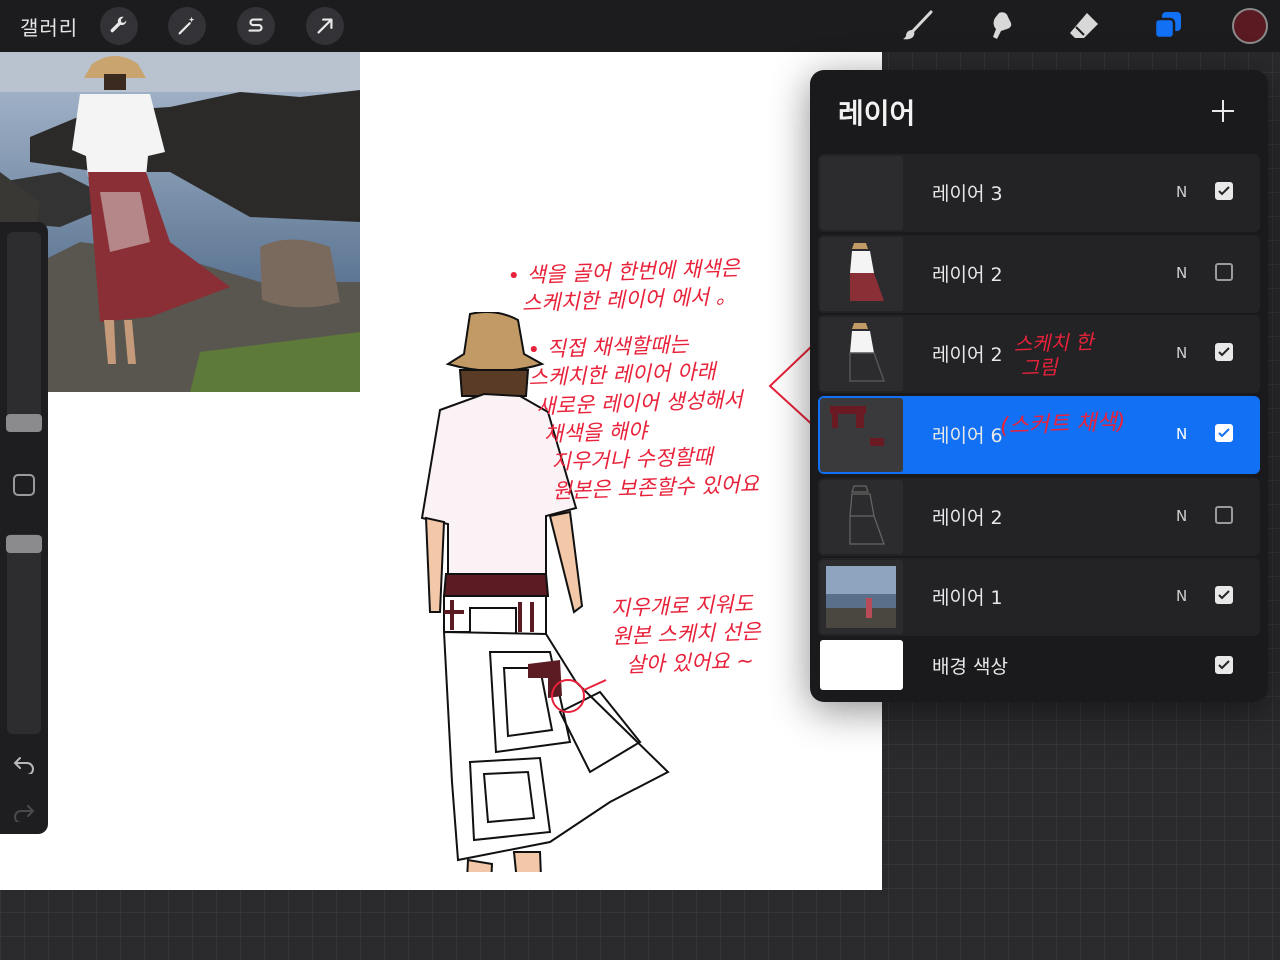 This screenshot has height=960, width=1280. Describe the element at coordinates (624, 286) in the screenshot. I see `annotation-fill-tip: • 색을 골어 한번에 채색은 스케치한 레이어 에서 。` at that location.